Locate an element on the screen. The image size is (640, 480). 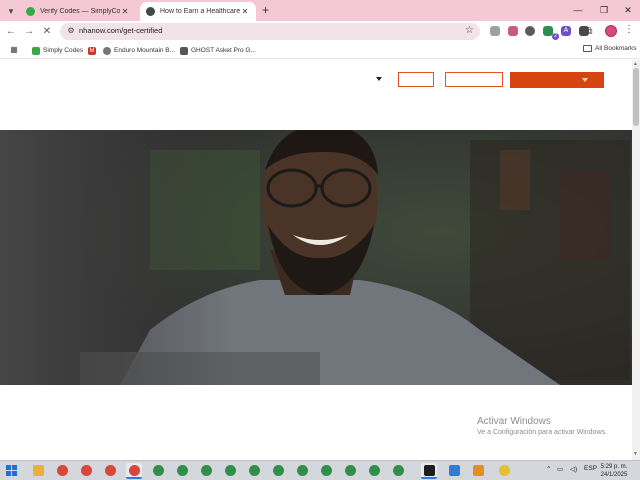
extension-icon: A is located at coordinates (566, 31).